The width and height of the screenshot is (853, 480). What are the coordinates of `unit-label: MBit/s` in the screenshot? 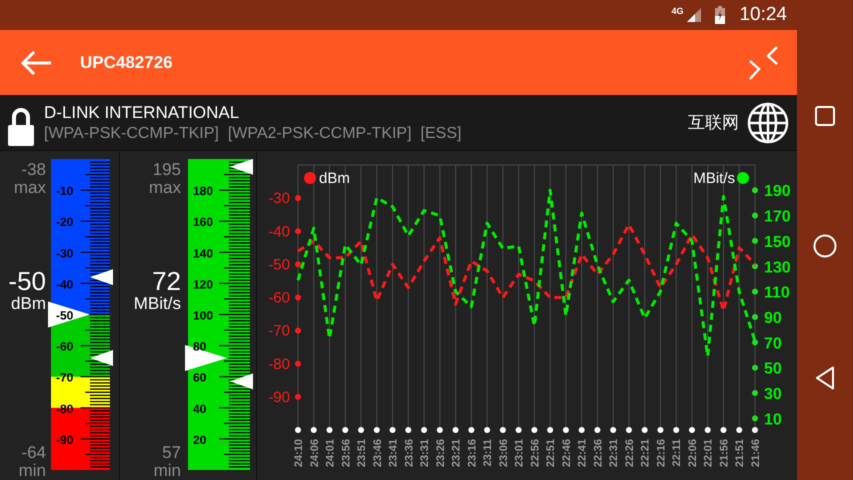 It's located at (157, 303).